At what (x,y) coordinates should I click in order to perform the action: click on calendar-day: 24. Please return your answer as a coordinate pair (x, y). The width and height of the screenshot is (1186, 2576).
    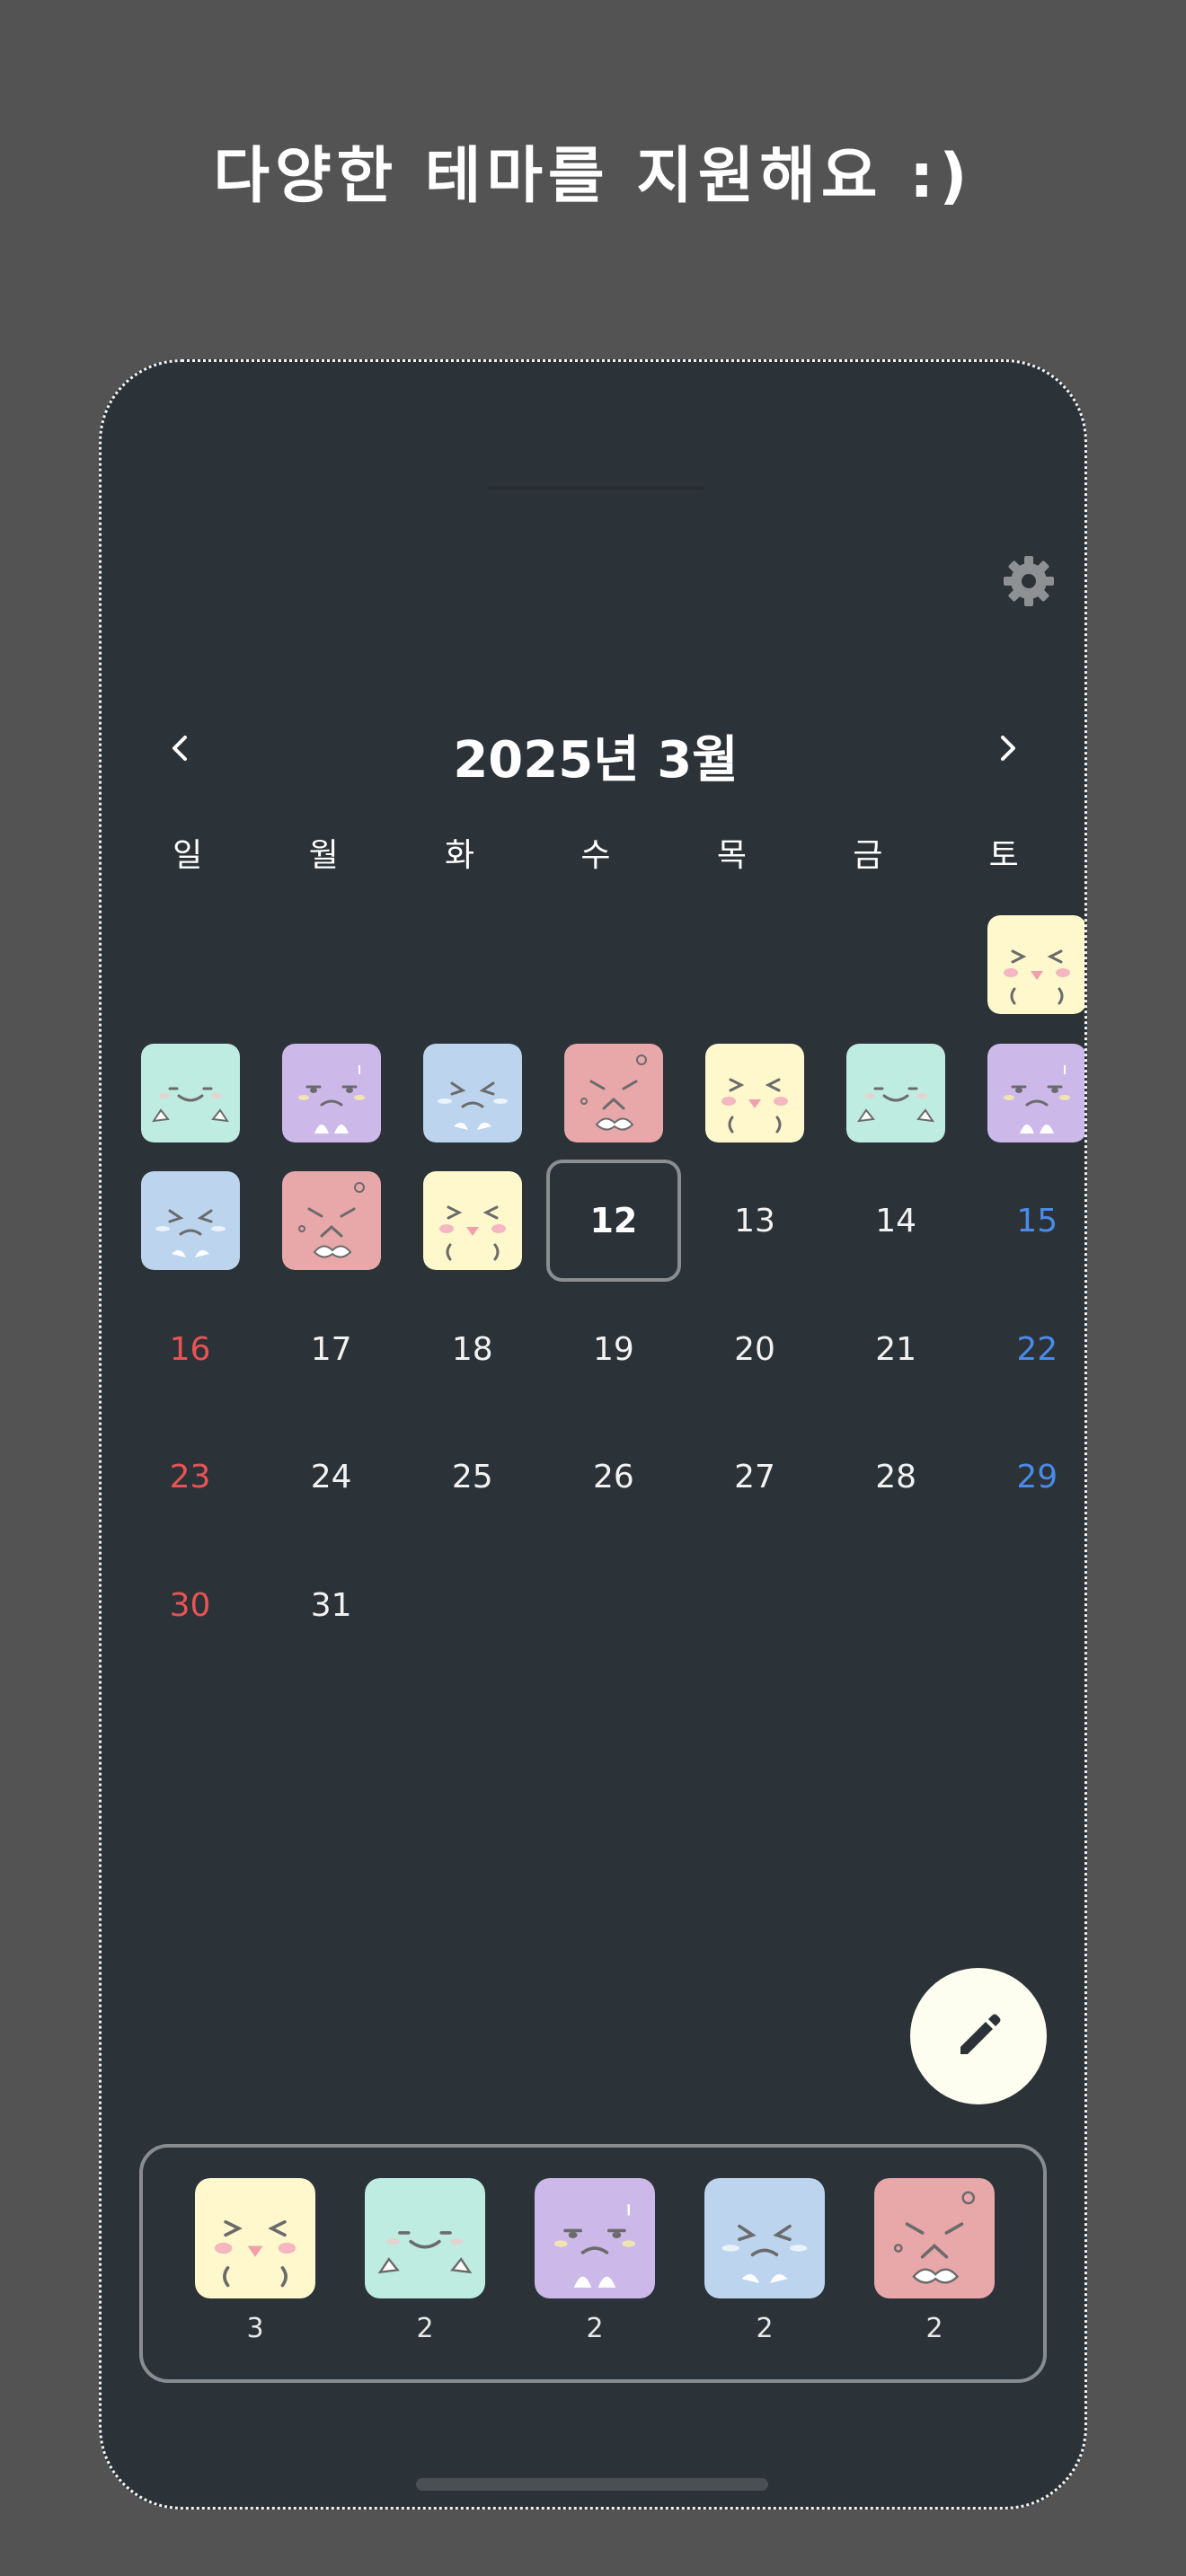
    Looking at the image, I should click on (331, 1477).